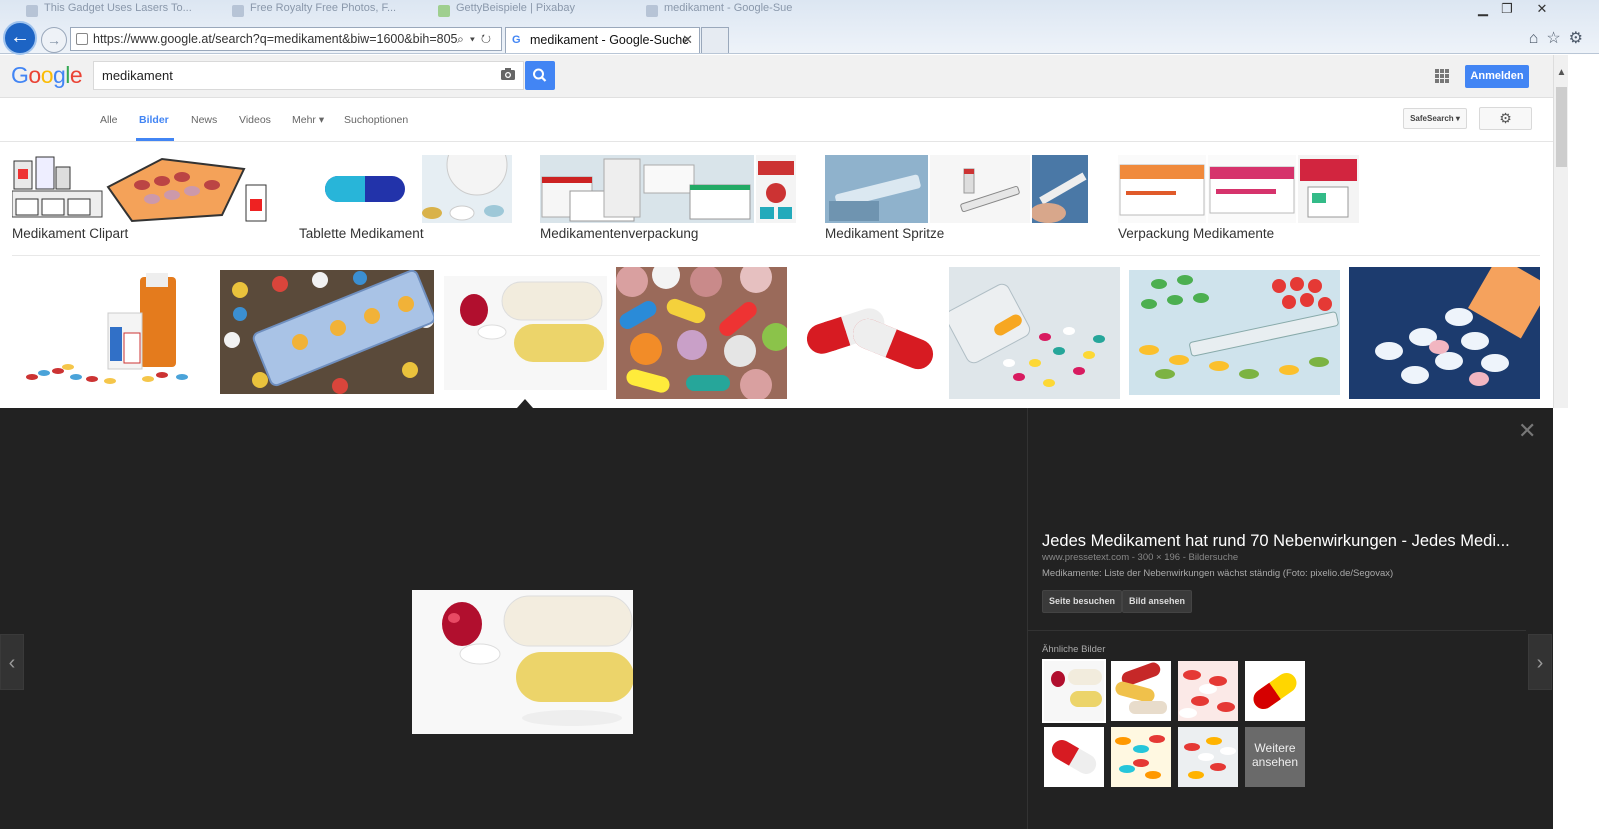  What do you see at coordinates (776, 76) in the screenshot?
I see `google-header: Google medikament Anmelden` at bounding box center [776, 76].